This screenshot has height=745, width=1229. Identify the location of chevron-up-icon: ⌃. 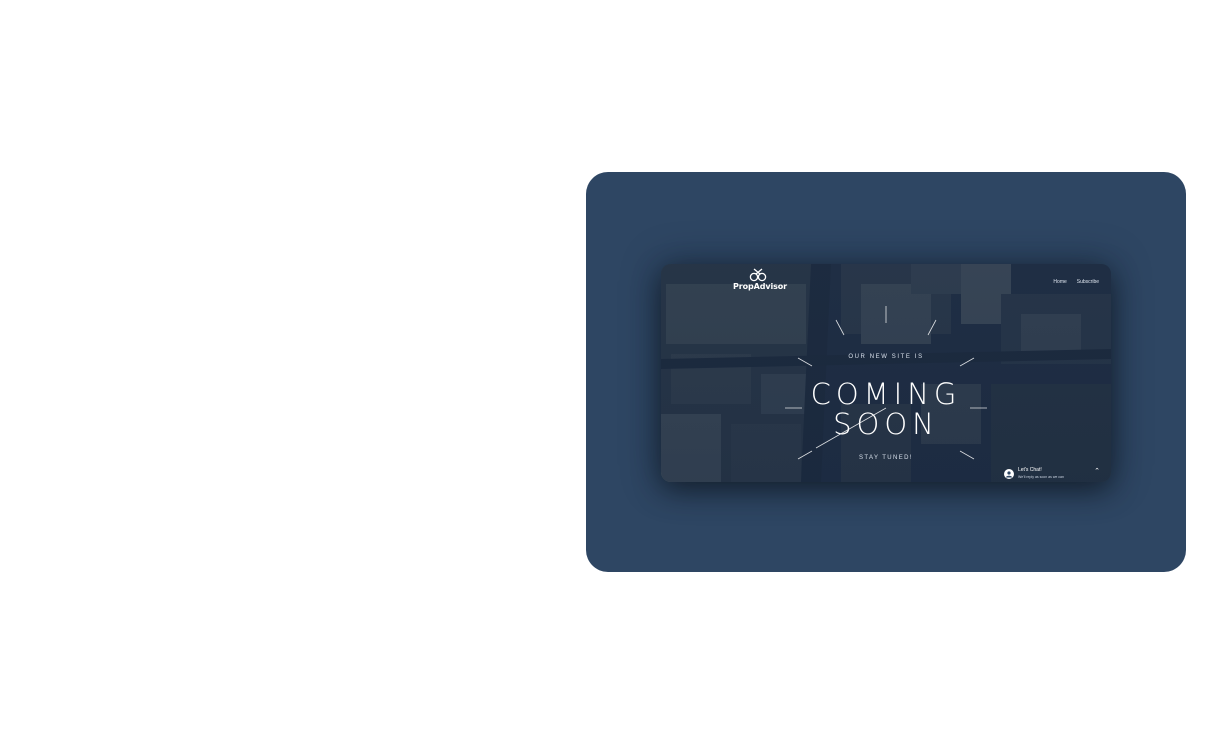
(1097, 472).